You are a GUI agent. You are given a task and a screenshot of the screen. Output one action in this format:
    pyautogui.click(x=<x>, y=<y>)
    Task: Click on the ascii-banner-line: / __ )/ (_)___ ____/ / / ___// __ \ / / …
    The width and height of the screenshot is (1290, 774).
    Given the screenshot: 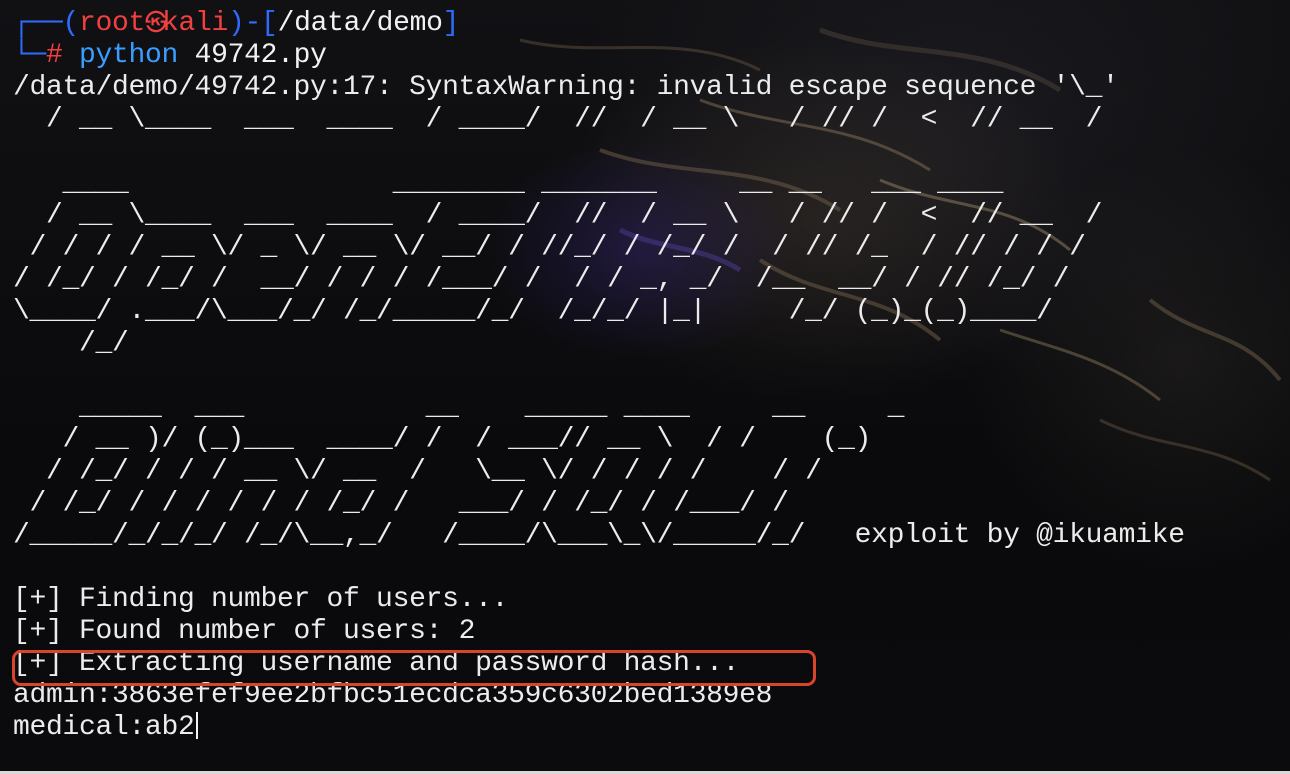 What is the action you would take?
    pyautogui.click(x=442, y=439)
    